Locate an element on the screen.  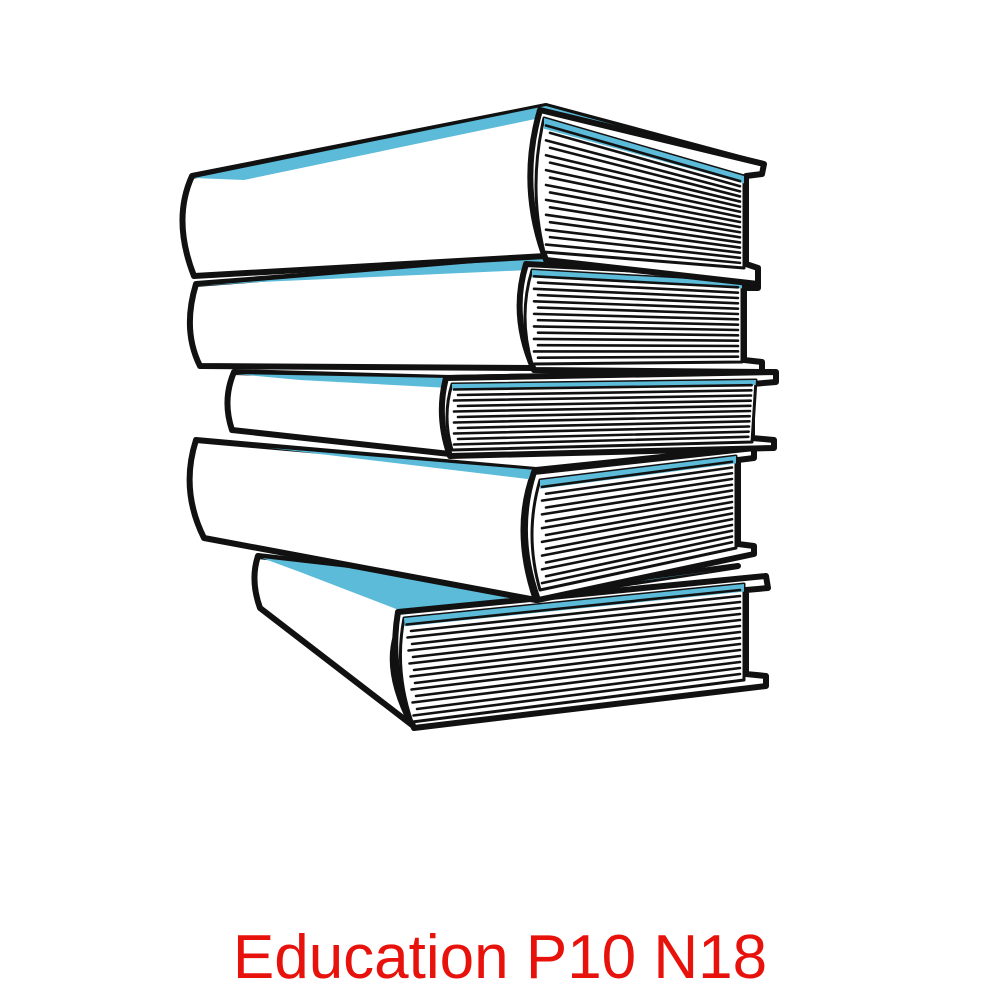
book-3-icon is located at coordinates (501, 414).